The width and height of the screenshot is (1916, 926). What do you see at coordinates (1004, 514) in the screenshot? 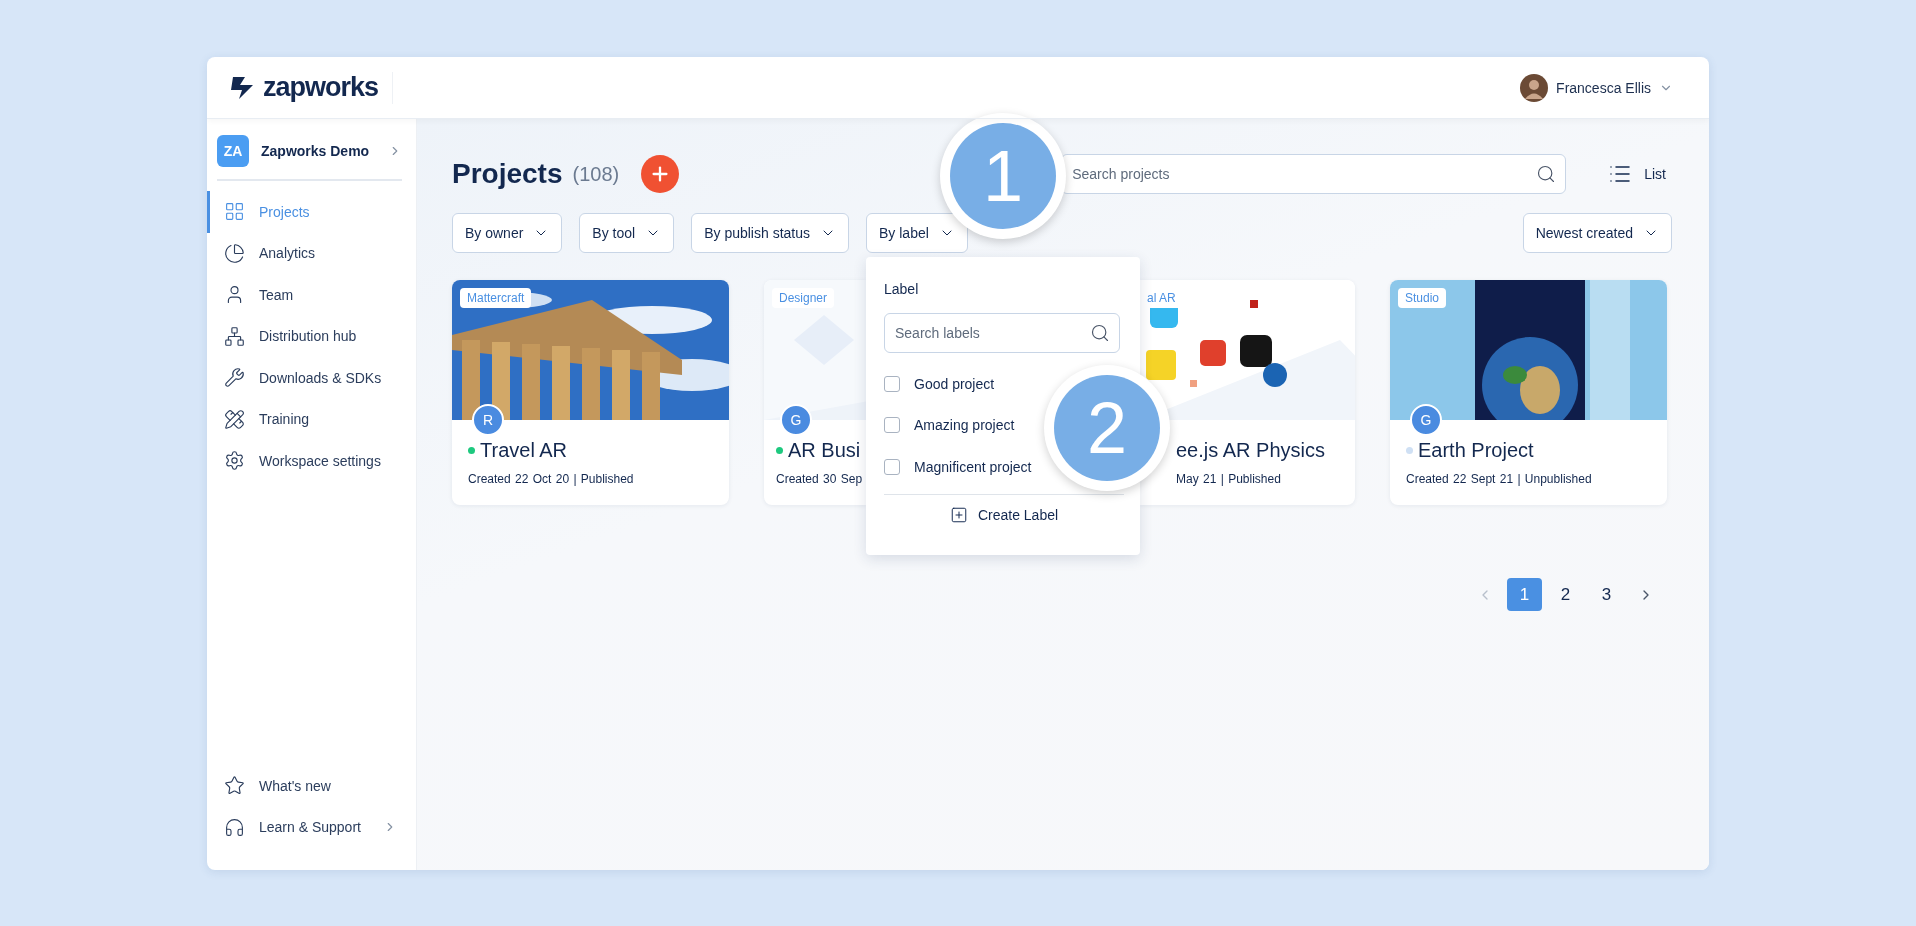
I see `create-label-button: Create Label` at bounding box center [1004, 514].